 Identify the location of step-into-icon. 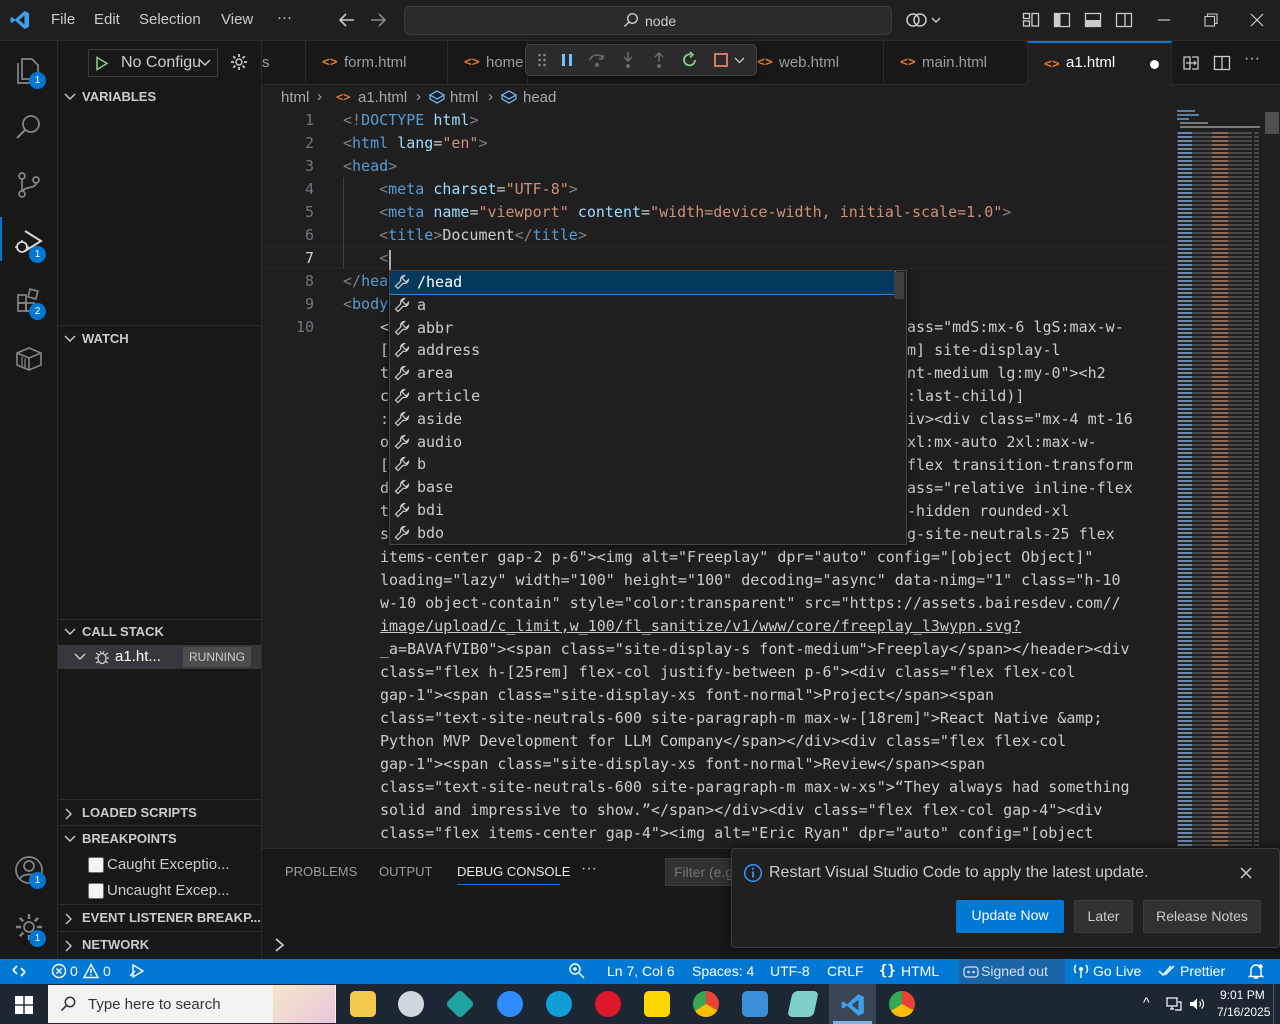
(628, 60).